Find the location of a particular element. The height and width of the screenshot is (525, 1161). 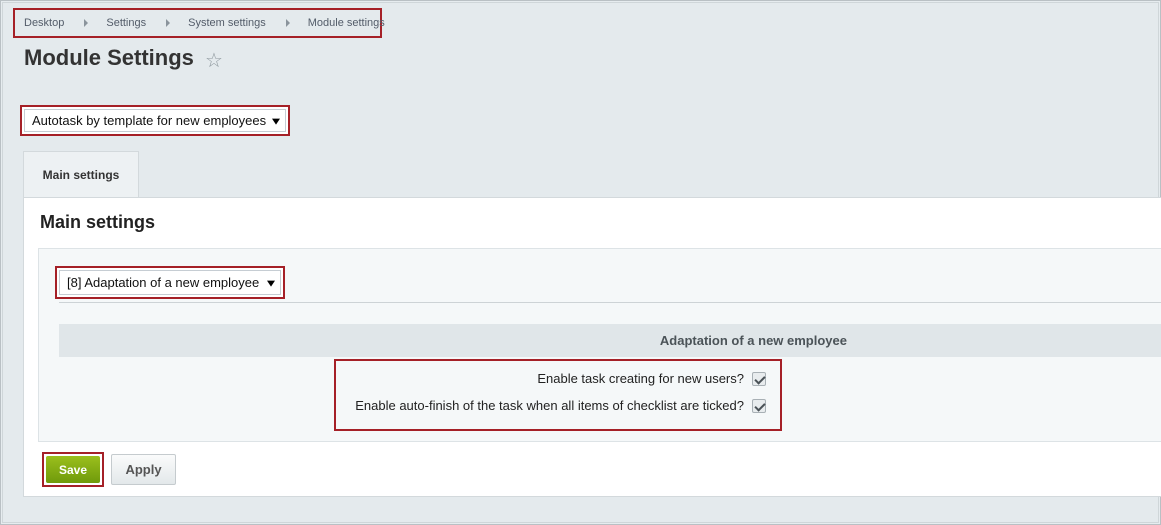

template-select-value: [8] Adaptation of a new employee is located at coordinates (163, 282).